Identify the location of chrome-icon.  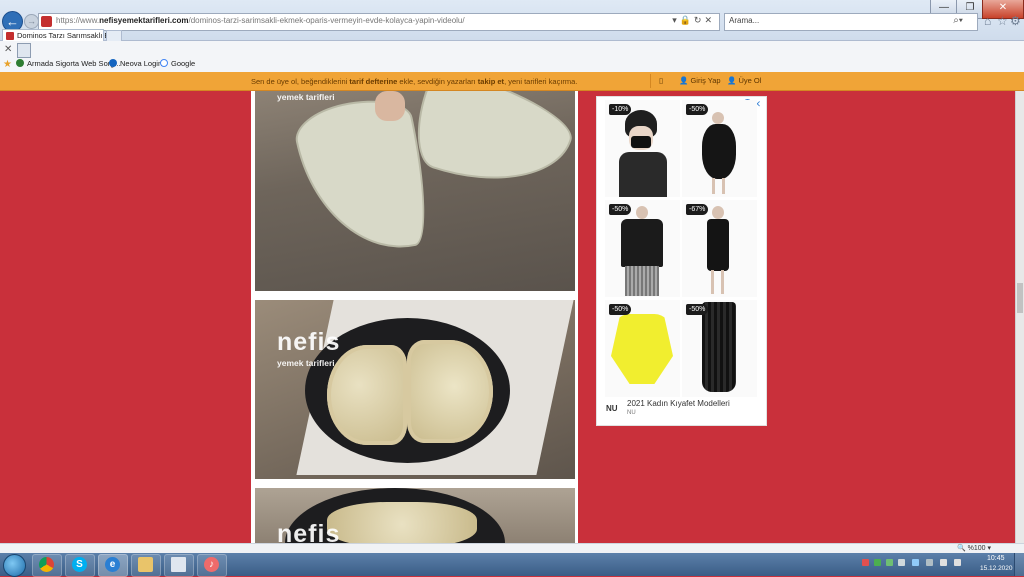
(46, 564).